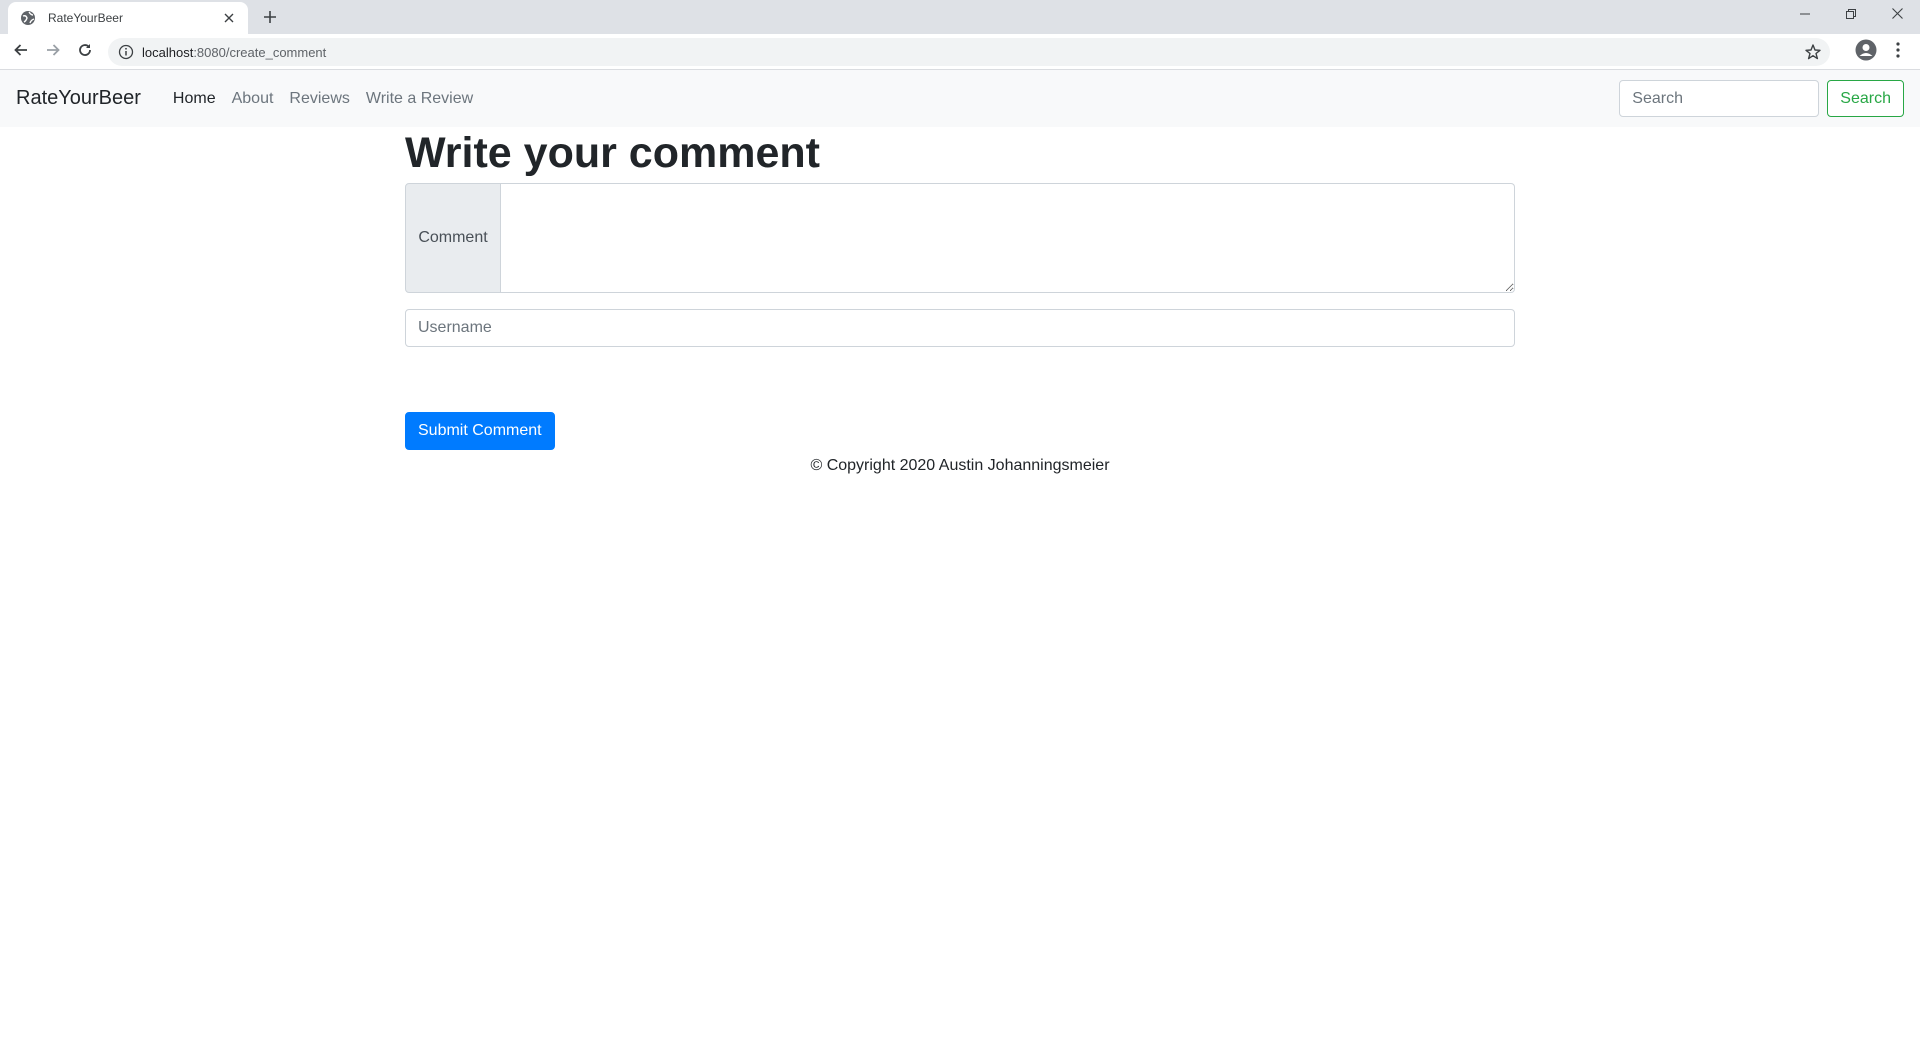 Image resolution: width=1920 pixels, height=1040 pixels. I want to click on comment-input-group: Comment, so click(960, 238).